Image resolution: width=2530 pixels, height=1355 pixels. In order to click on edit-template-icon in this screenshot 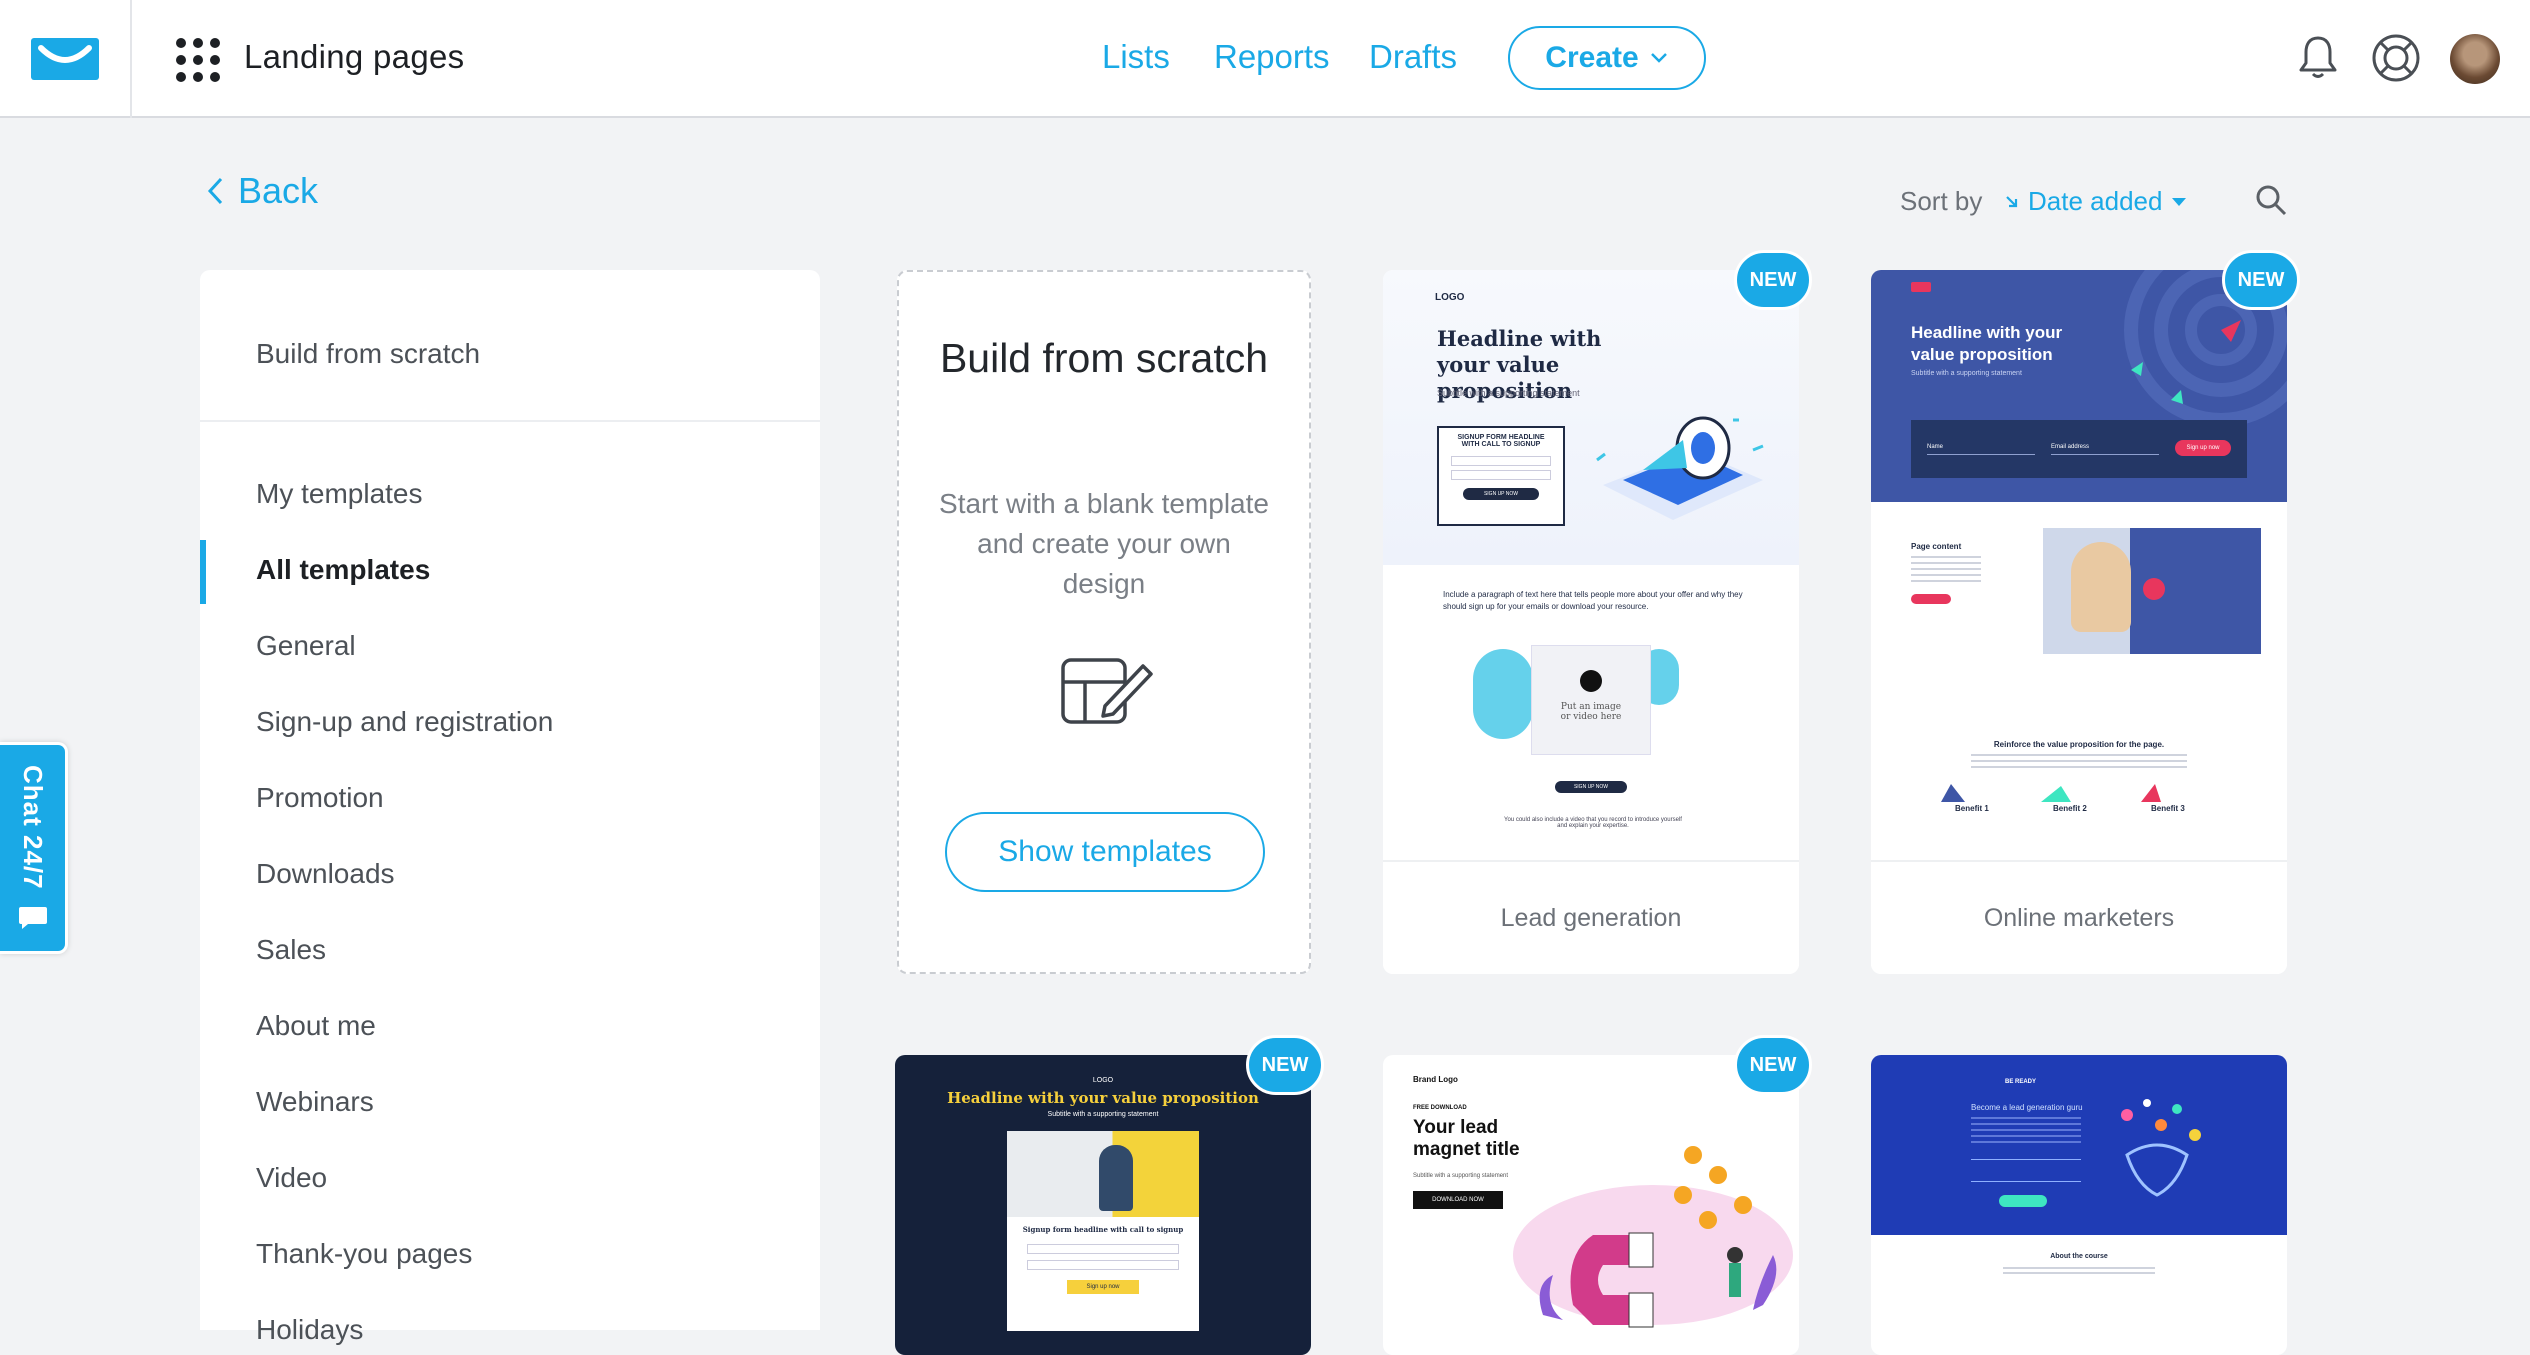, I will do `click(1107, 691)`.